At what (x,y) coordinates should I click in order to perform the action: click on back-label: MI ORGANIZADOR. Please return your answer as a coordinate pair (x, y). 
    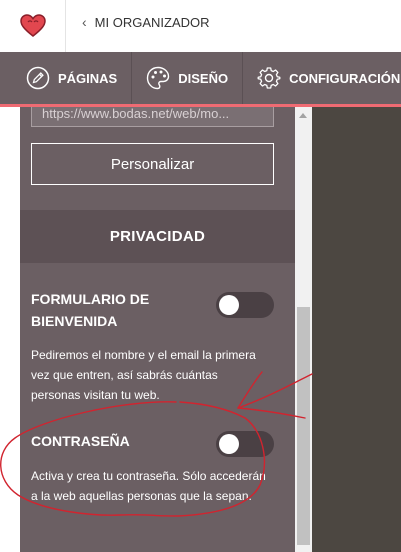
    Looking at the image, I should click on (152, 22).